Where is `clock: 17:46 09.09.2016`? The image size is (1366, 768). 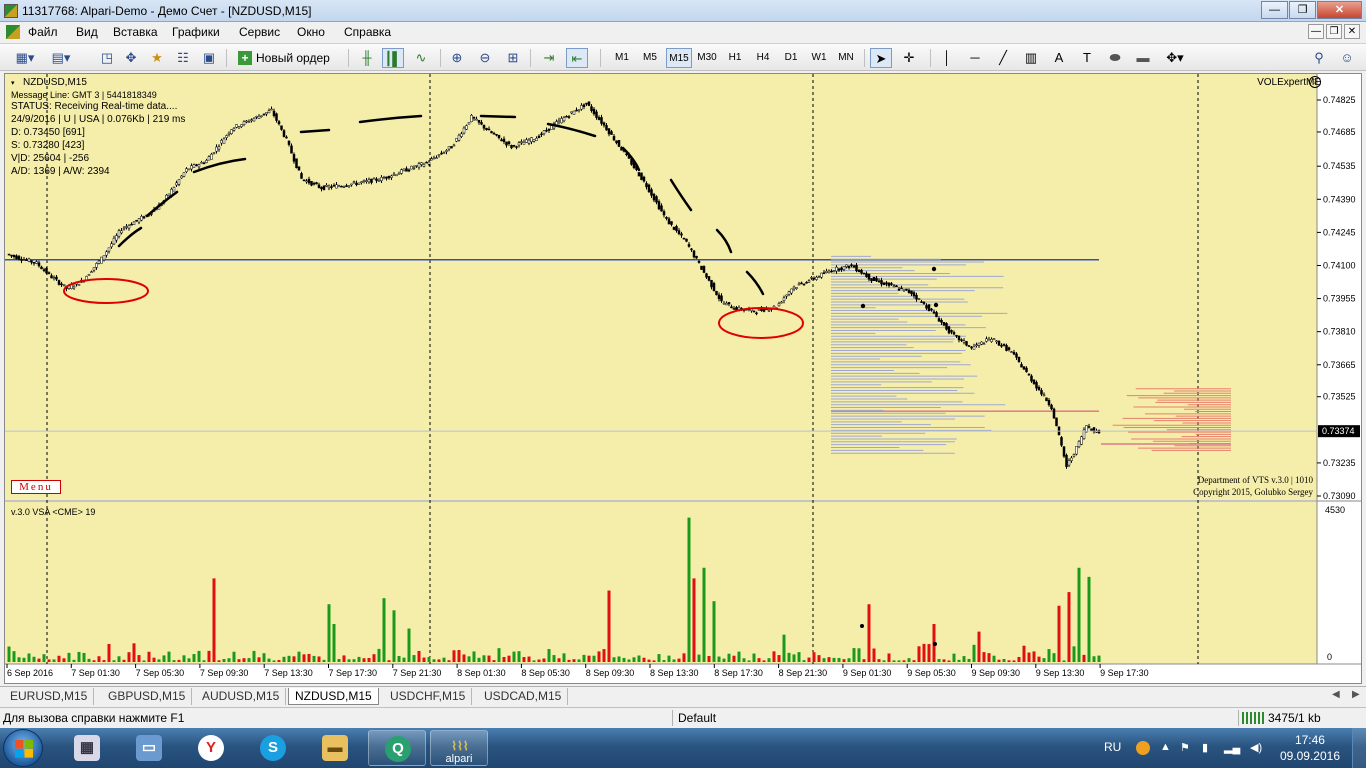 clock: 17:46 09.09.2016 is located at coordinates (1310, 748).